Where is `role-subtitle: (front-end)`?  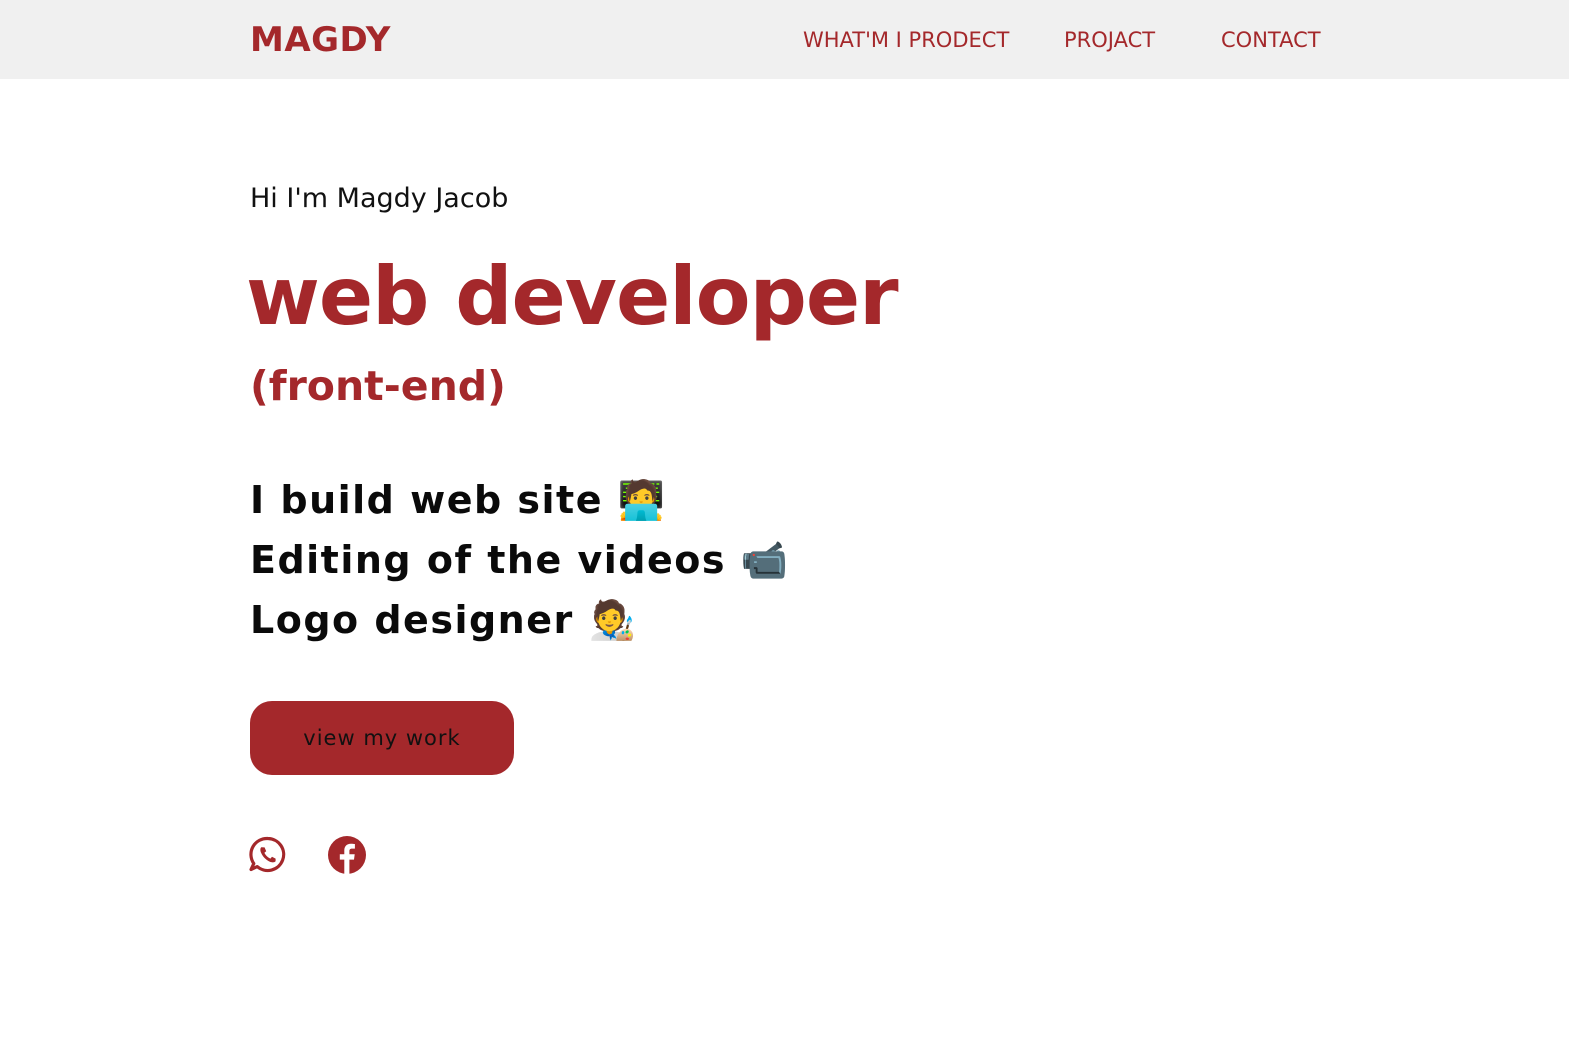 role-subtitle: (front-end) is located at coordinates (378, 386).